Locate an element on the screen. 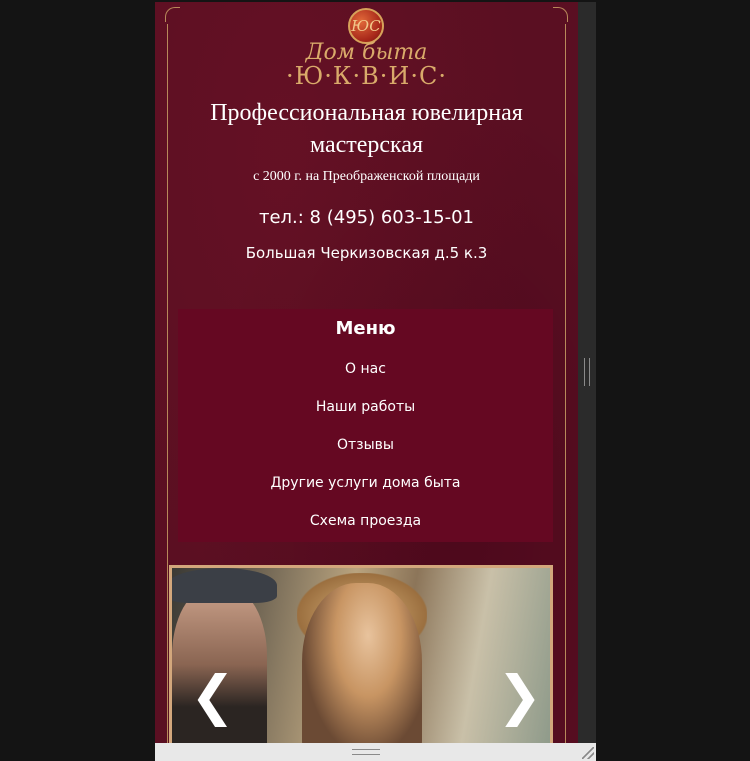 This screenshot has height=761, width=750. frame-border-right is located at coordinates (565, 383).